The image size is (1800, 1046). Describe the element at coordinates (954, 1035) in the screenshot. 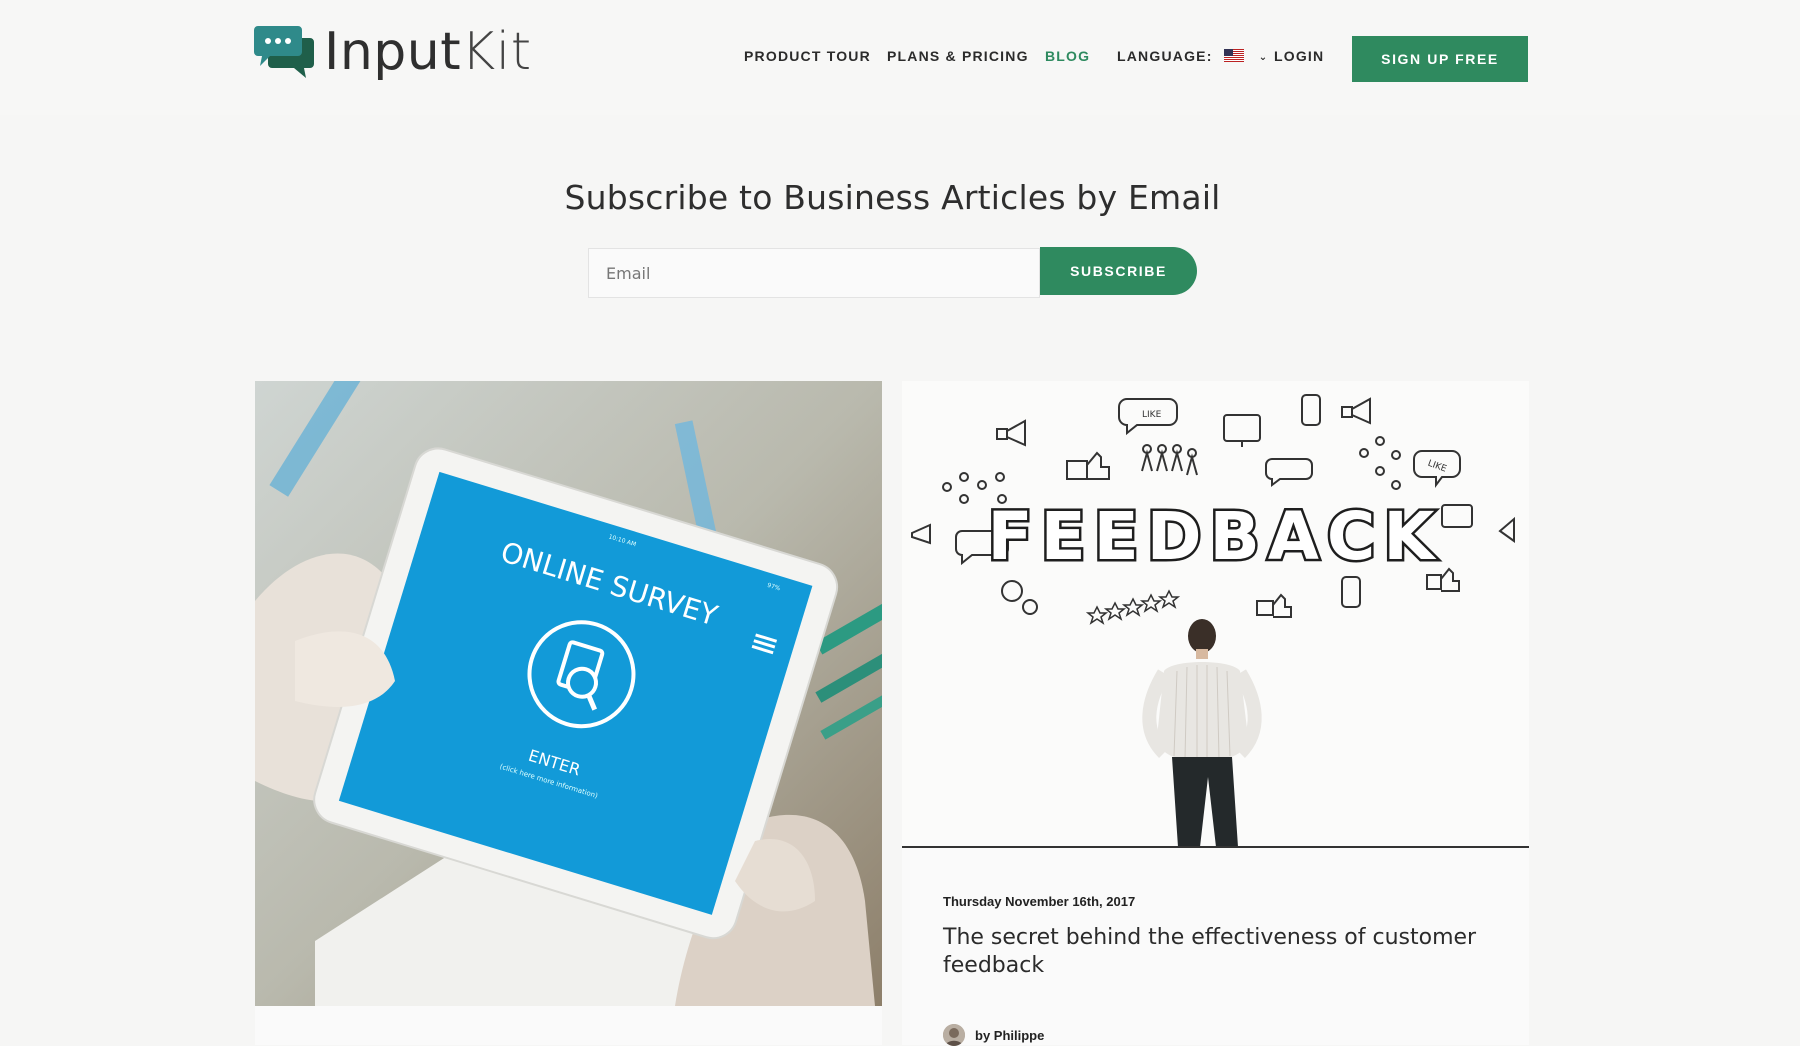

I see `author-avatar` at that location.